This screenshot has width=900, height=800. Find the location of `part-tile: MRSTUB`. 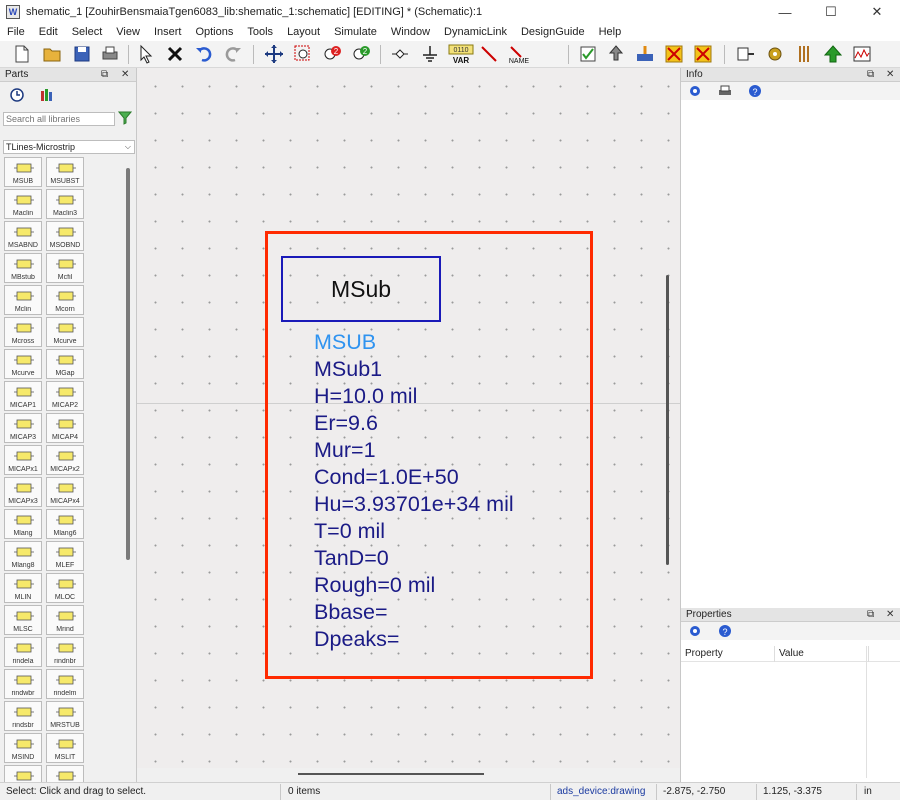

part-tile: MRSTUB is located at coordinates (65, 716).